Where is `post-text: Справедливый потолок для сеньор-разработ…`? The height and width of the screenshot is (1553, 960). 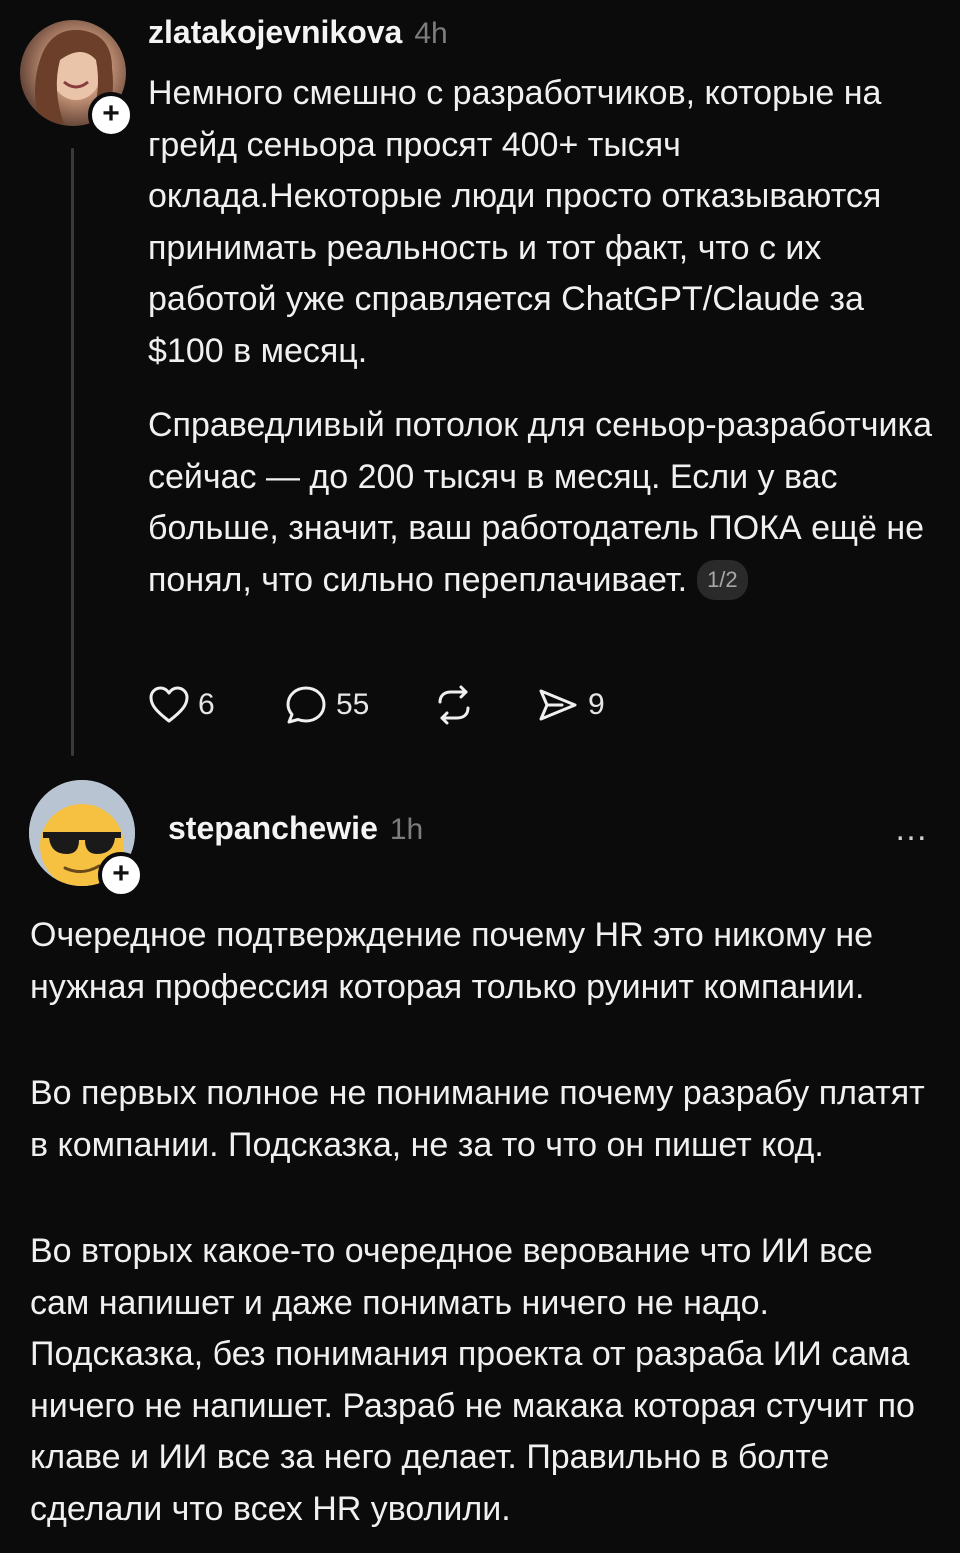 post-text: Справедливый потолок для сеньор-разработ… is located at coordinates (540, 502).